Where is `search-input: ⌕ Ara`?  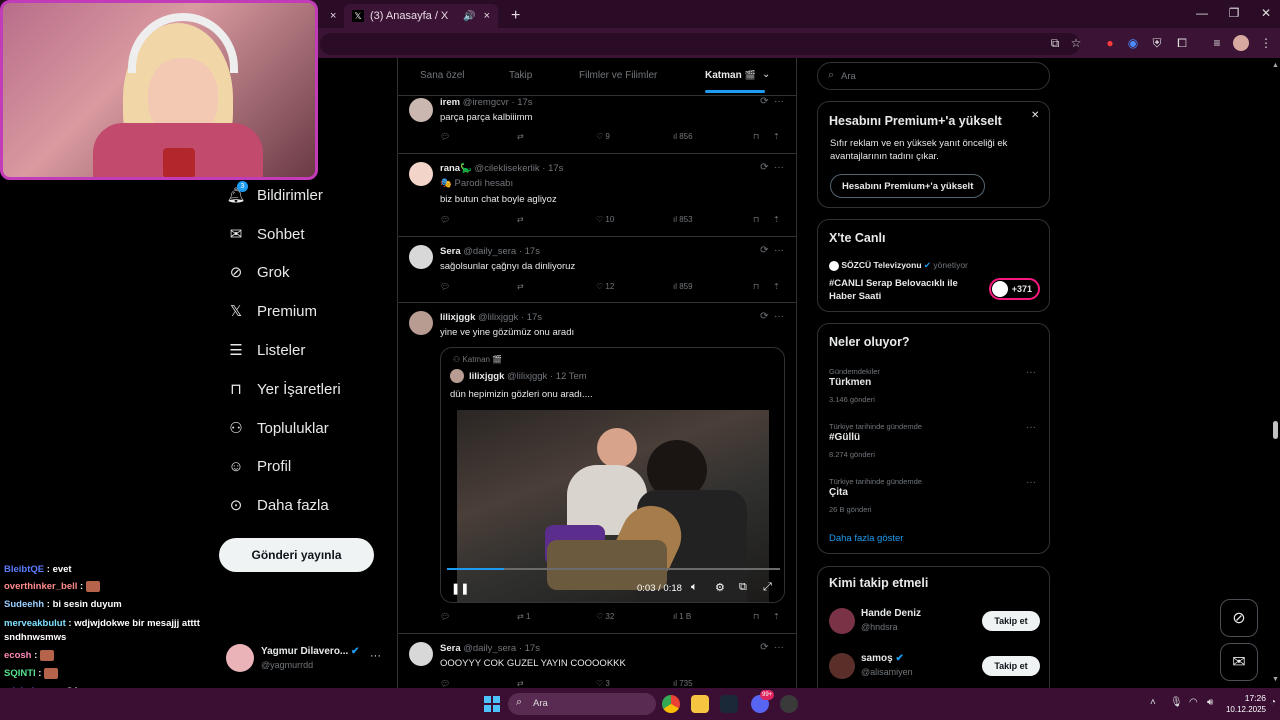 search-input: ⌕ Ara is located at coordinates (933, 76).